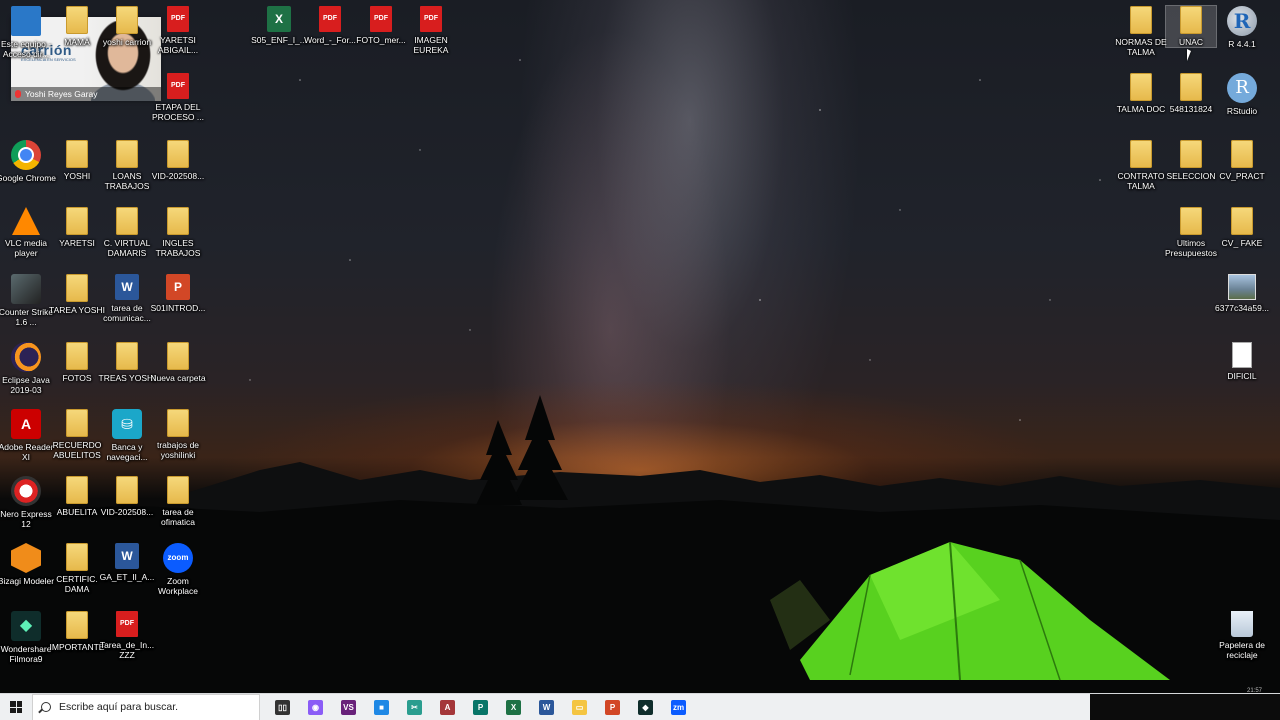 The width and height of the screenshot is (1280, 720). Describe the element at coordinates (546, 707) in the screenshot. I see `taskbar-word: W` at that location.